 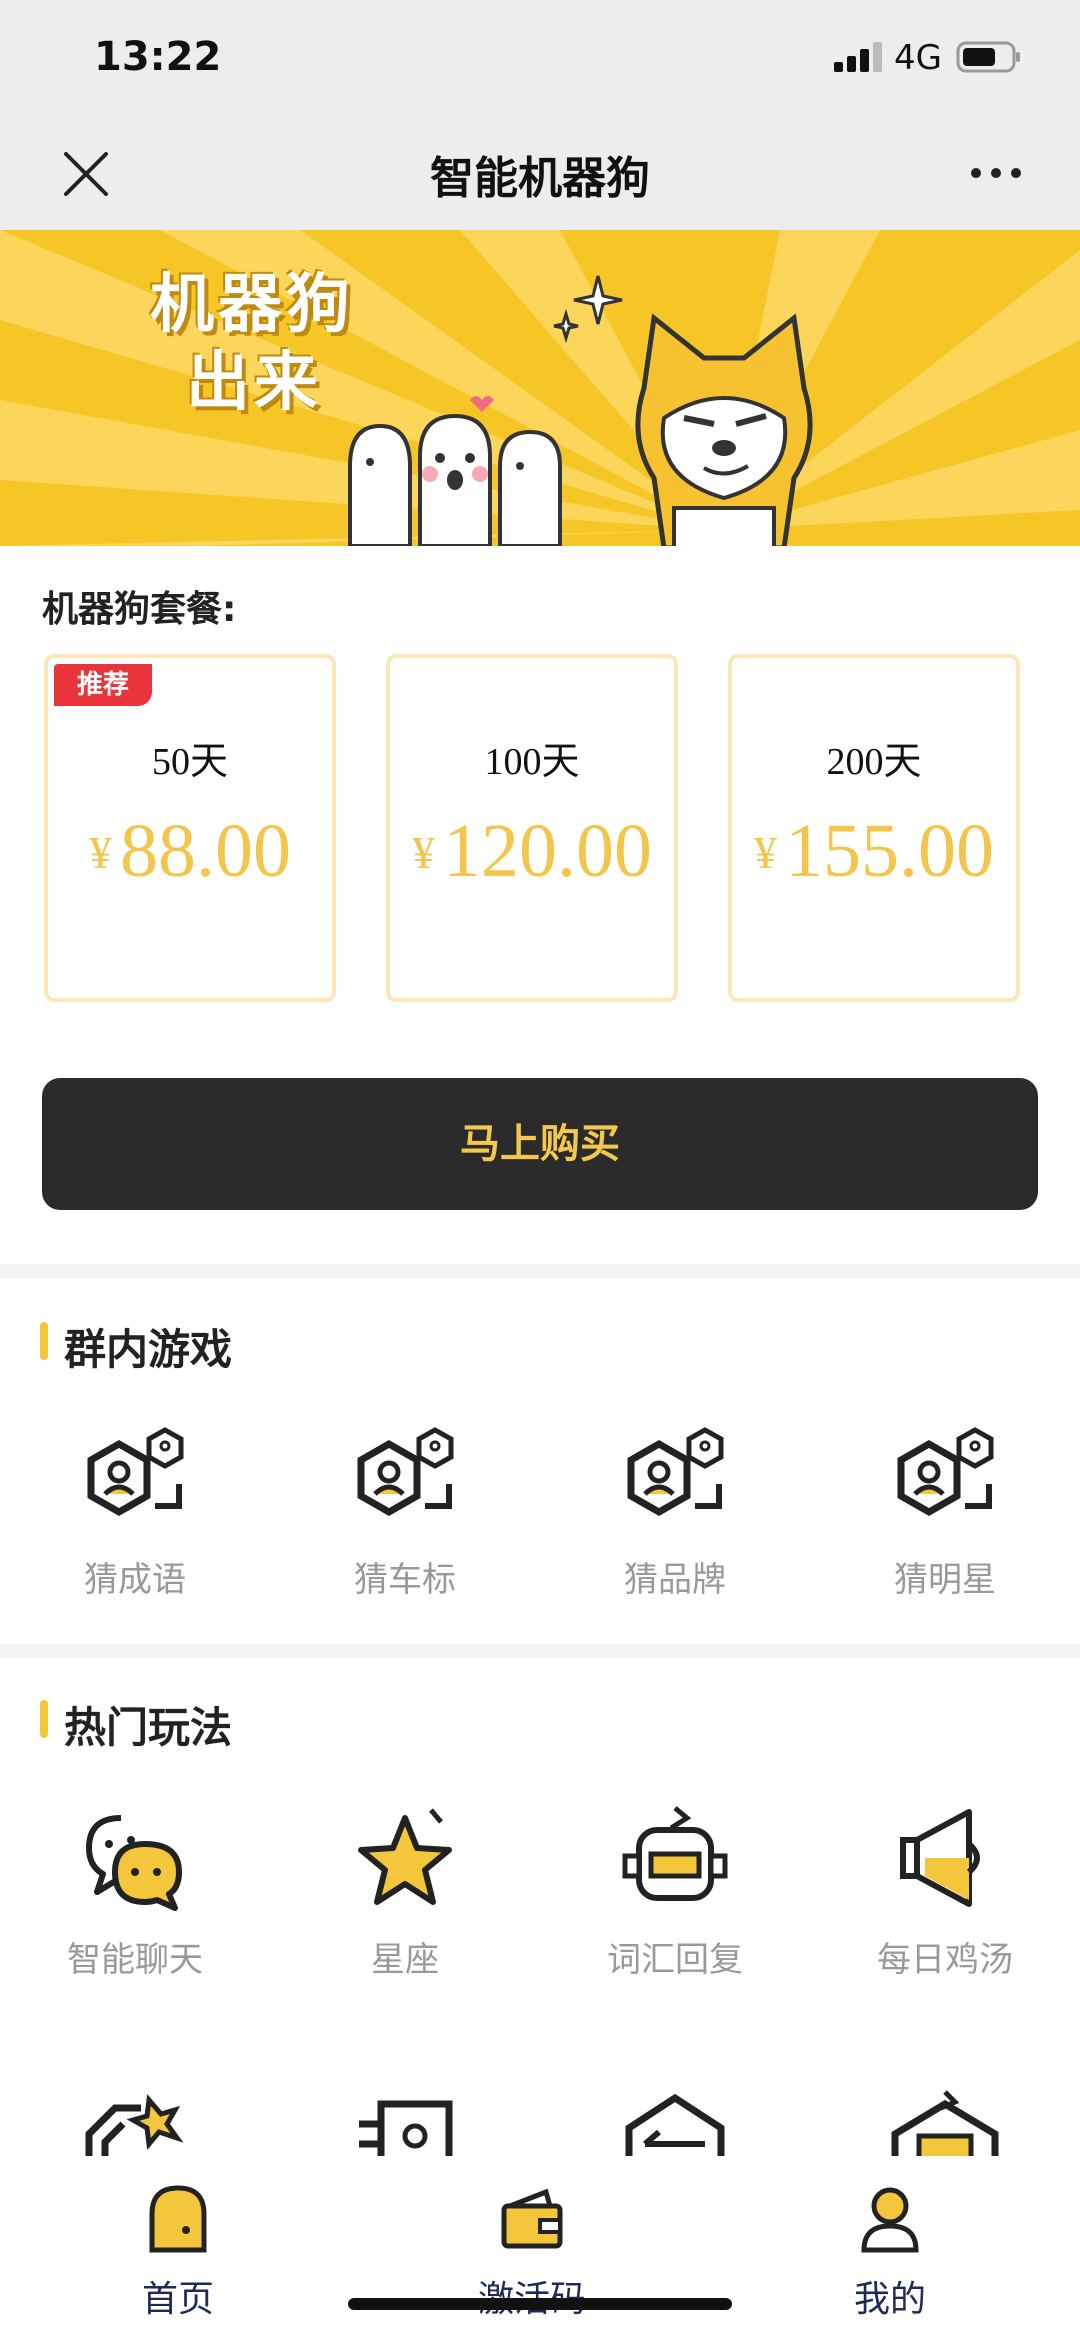 What do you see at coordinates (189, 762) in the screenshot?
I see `package-days: 50天` at bounding box center [189, 762].